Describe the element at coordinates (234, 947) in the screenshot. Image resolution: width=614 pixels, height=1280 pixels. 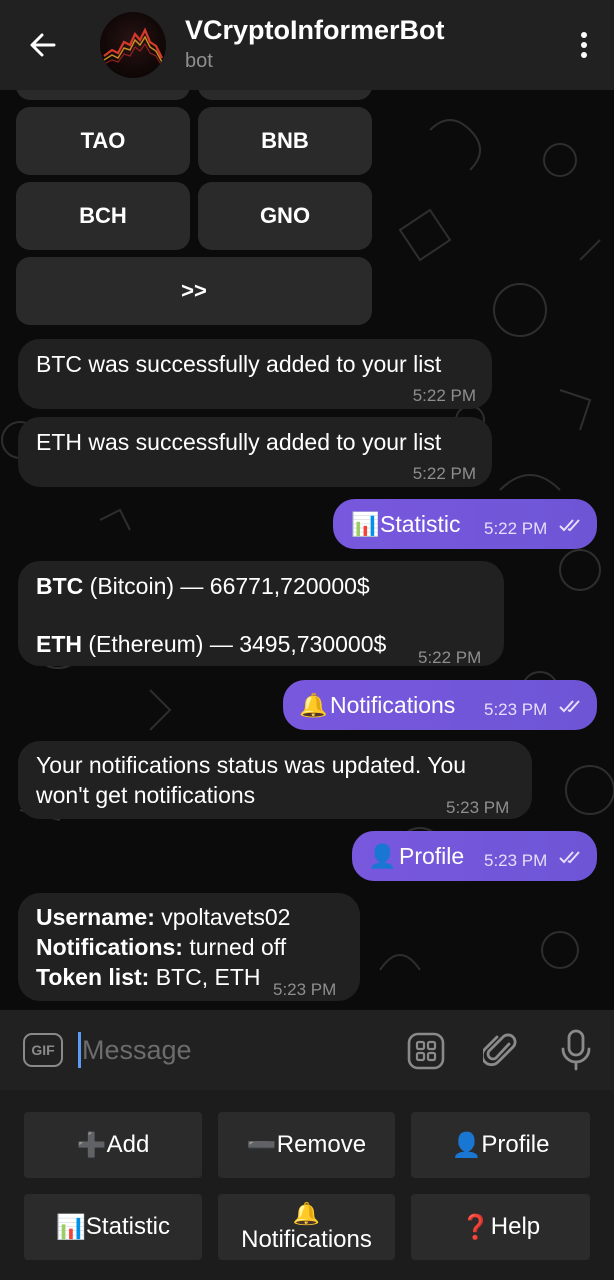
I see `field-value: turned off` at that location.